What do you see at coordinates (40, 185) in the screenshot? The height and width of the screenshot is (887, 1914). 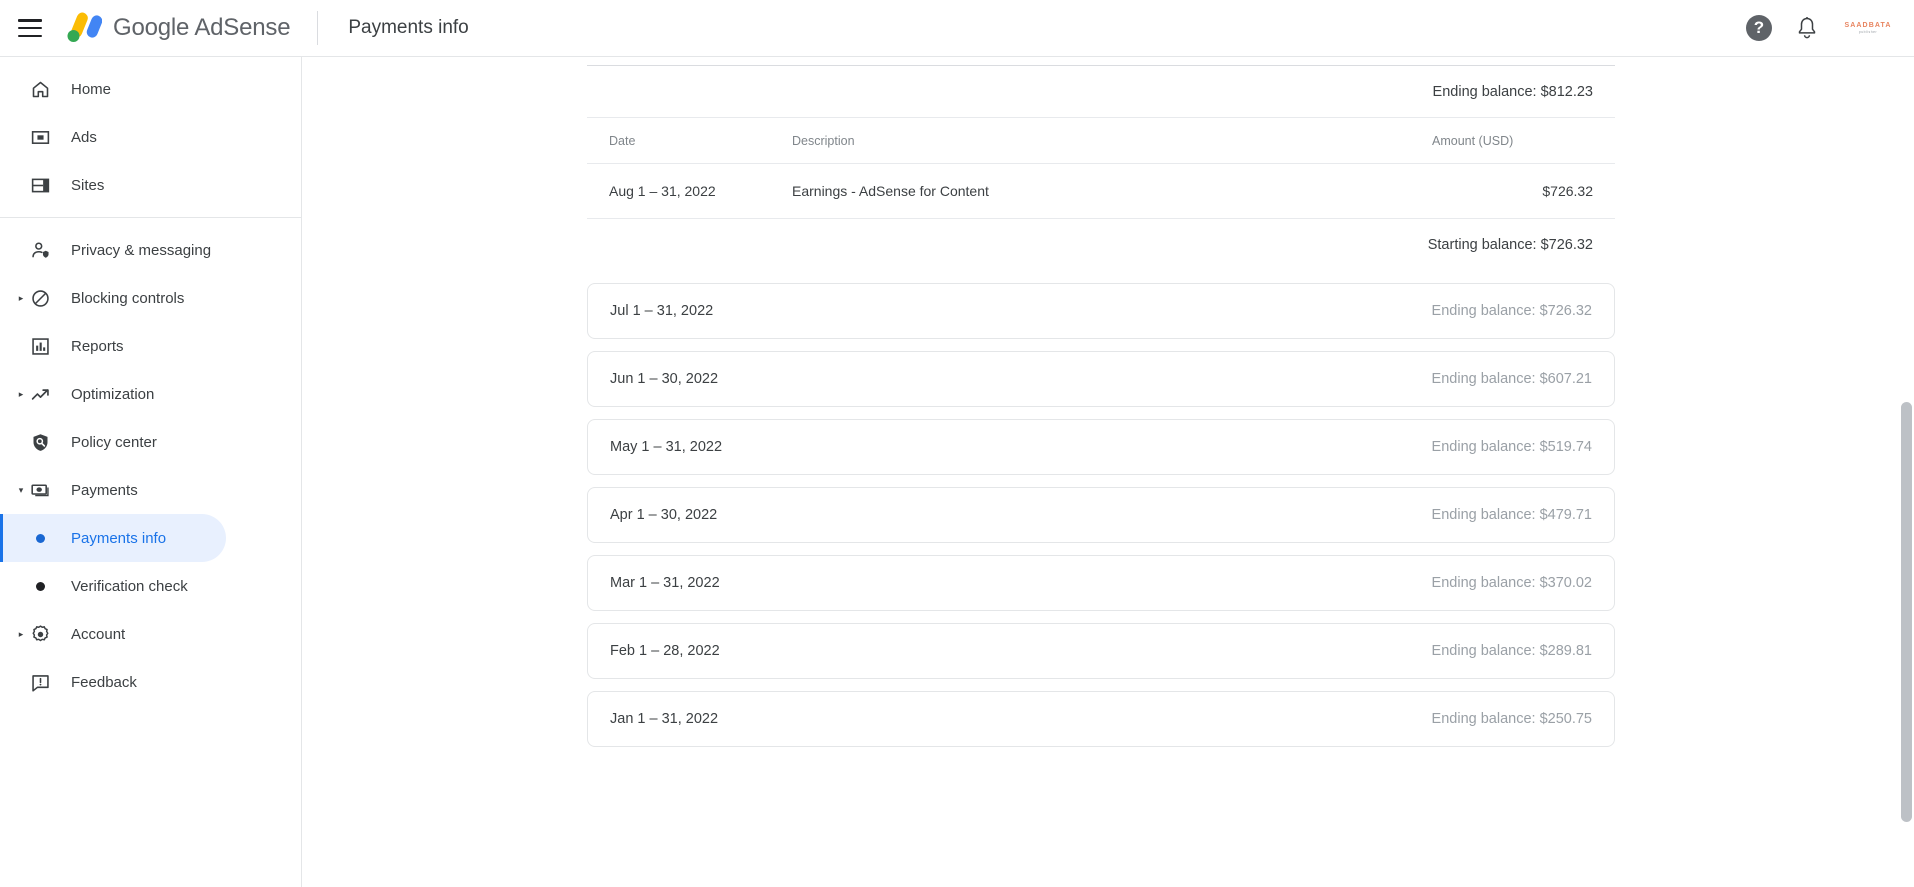 I see `sites-icon` at bounding box center [40, 185].